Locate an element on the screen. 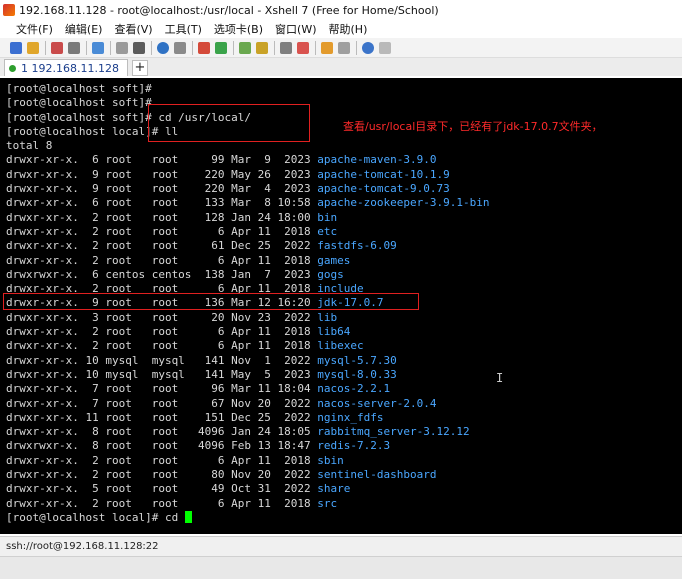  highlight-icon is located at coordinates (303, 47).